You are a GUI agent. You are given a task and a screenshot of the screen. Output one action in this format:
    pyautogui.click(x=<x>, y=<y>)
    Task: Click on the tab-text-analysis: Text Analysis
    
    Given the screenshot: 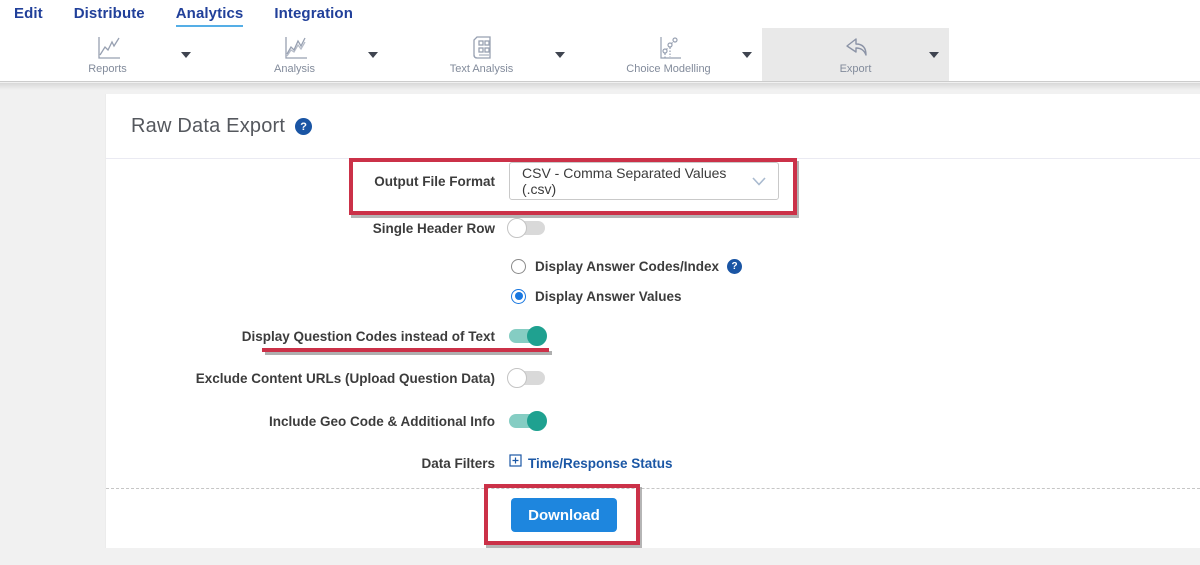 What is the action you would take?
    pyautogui.click(x=481, y=54)
    